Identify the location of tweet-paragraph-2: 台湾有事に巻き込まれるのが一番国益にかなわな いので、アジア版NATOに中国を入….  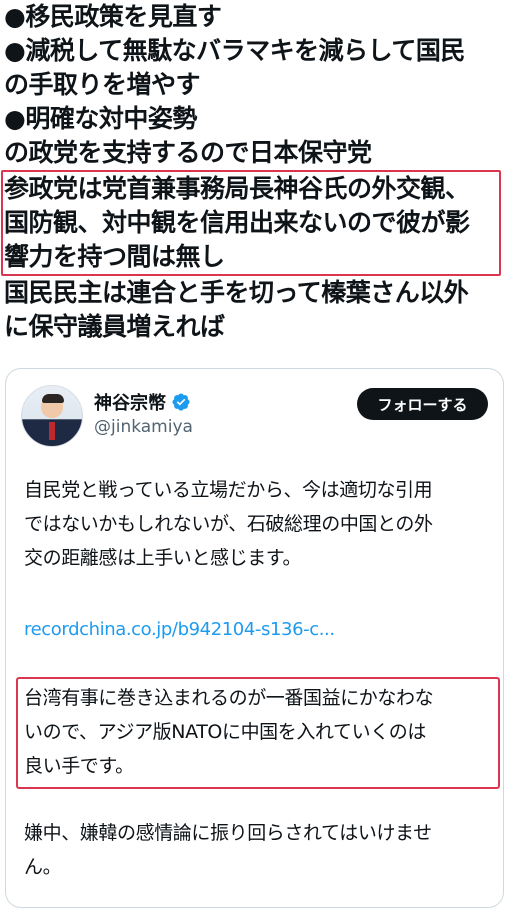
(259, 732).